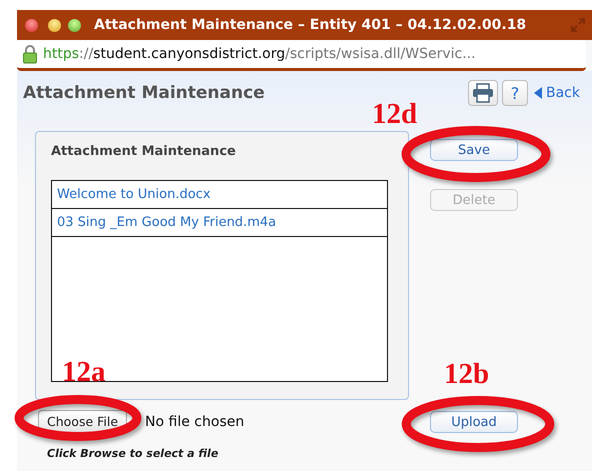 Image resolution: width=592 pixels, height=471 pixels. What do you see at coordinates (538, 93) in the screenshot?
I see `back-arrow-icon` at bounding box center [538, 93].